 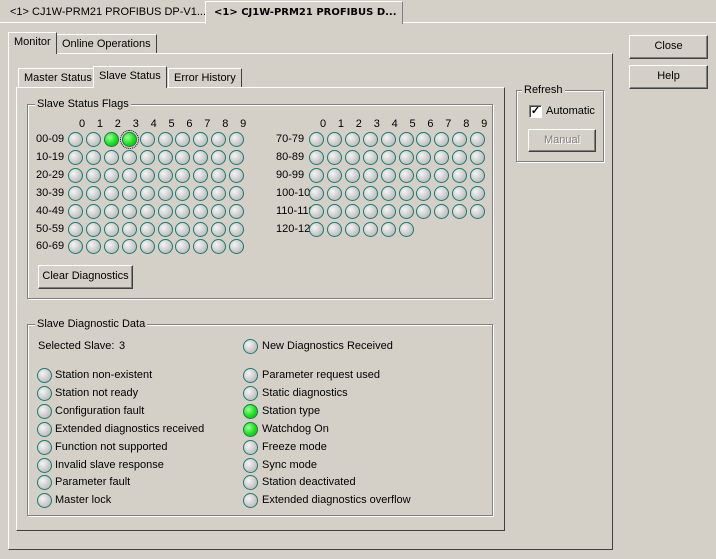 I want to click on slave-54-status-led, so click(x=147, y=229).